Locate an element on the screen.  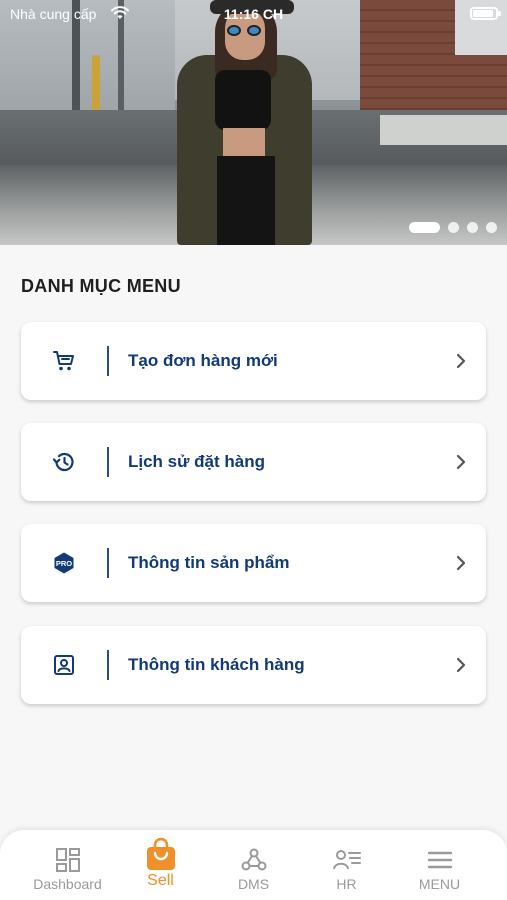
carousel-indicator is located at coordinates (453, 227).